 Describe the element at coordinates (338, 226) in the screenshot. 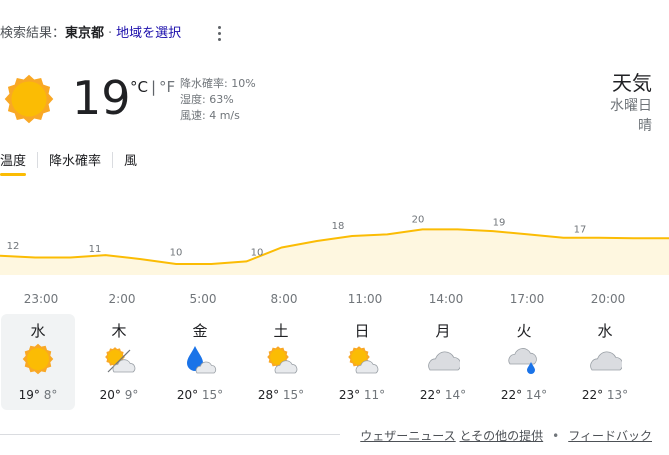

I see `chart-data-label: 18` at that location.